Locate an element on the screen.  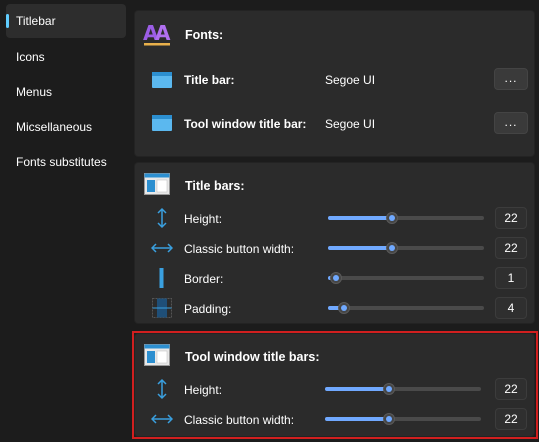
sidebar-item-menus: Menus is located at coordinates (66, 92).